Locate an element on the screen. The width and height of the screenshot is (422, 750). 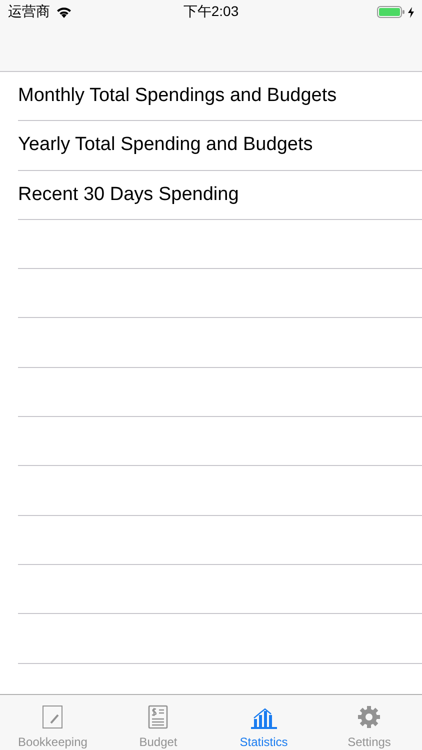
list-item: Monthly Total Spendings and Budgets is located at coordinates (177, 96).